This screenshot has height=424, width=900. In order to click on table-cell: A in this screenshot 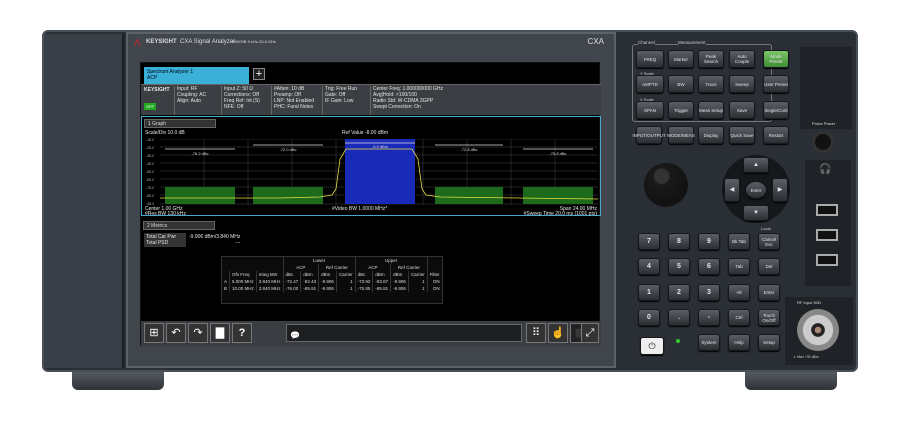, I will do `click(226, 281)`.